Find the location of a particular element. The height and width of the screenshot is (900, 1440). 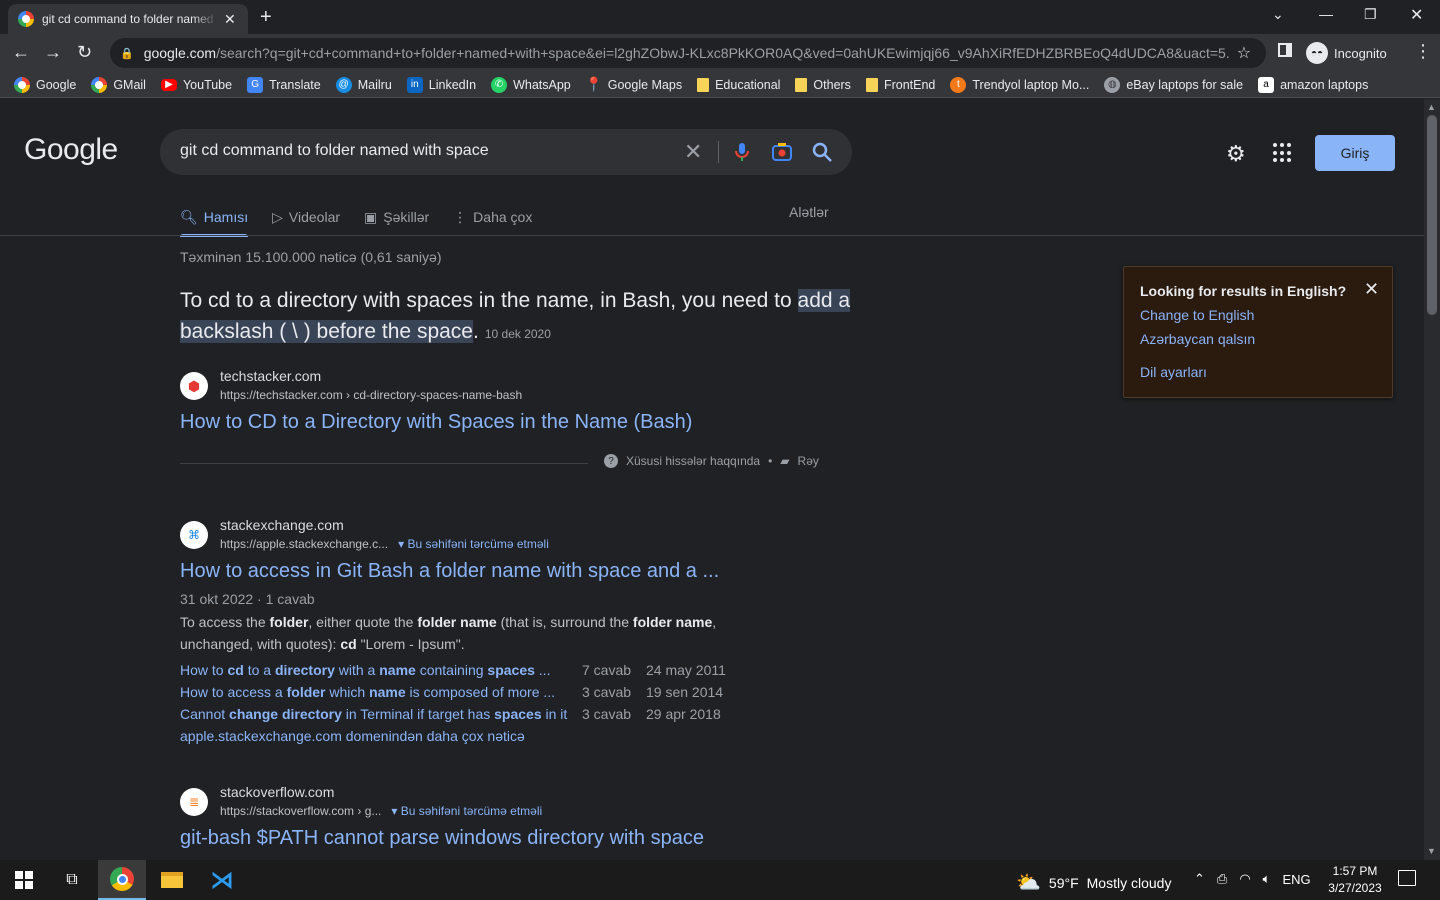

bookmark-educational: Educational is located at coordinates (738, 84).